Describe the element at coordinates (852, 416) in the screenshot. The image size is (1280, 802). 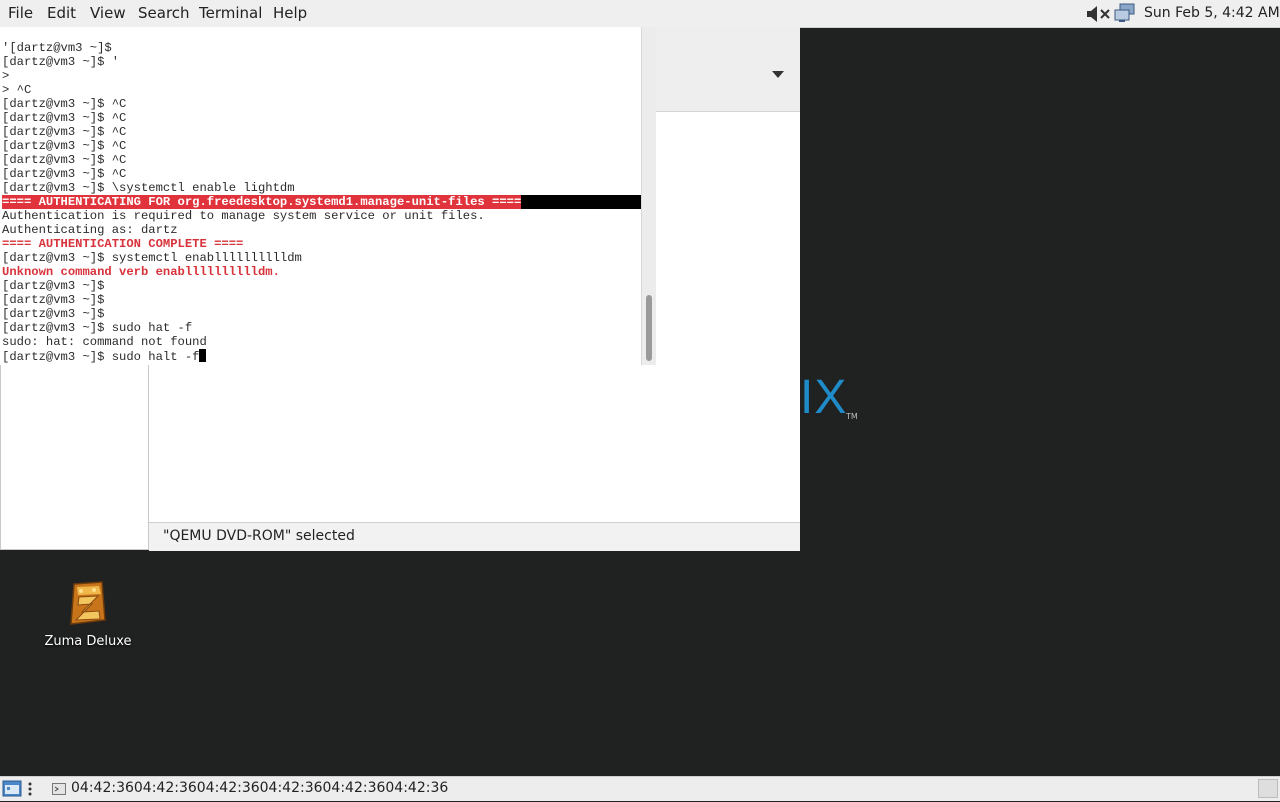
I see `wallpaper-trademark: TM` at that location.